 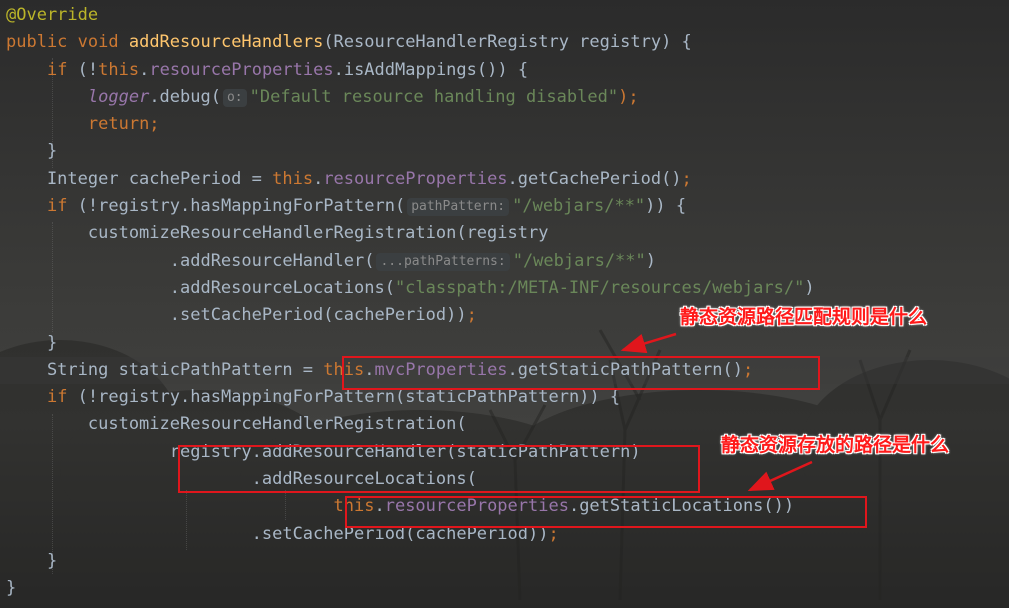 What do you see at coordinates (835, 445) in the screenshot?
I see `annotation-static-locations: 静态资源存放的路径是什么` at bounding box center [835, 445].